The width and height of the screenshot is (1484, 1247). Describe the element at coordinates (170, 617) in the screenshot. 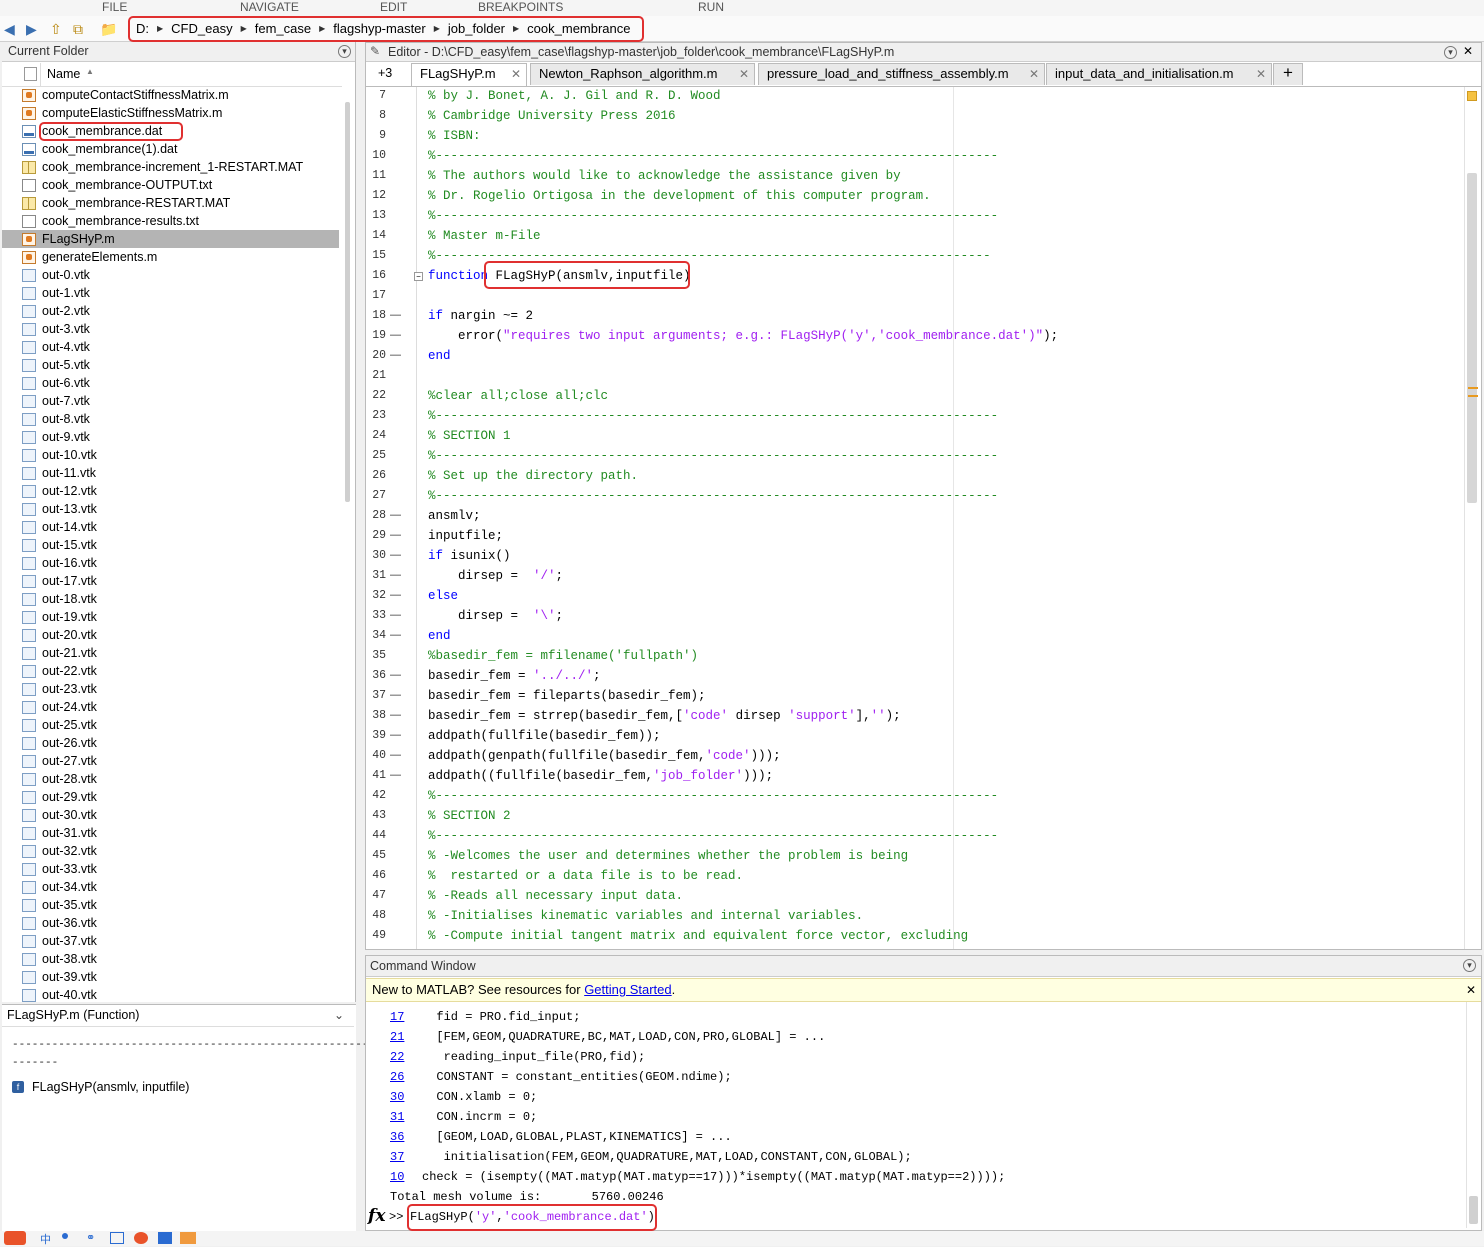

I see `file-row: out-19.vtk` at that location.